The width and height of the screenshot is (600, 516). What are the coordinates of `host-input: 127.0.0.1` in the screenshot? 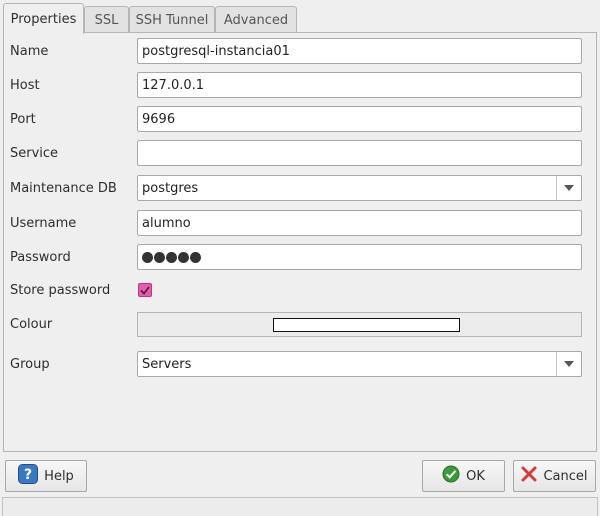 It's located at (359, 85).